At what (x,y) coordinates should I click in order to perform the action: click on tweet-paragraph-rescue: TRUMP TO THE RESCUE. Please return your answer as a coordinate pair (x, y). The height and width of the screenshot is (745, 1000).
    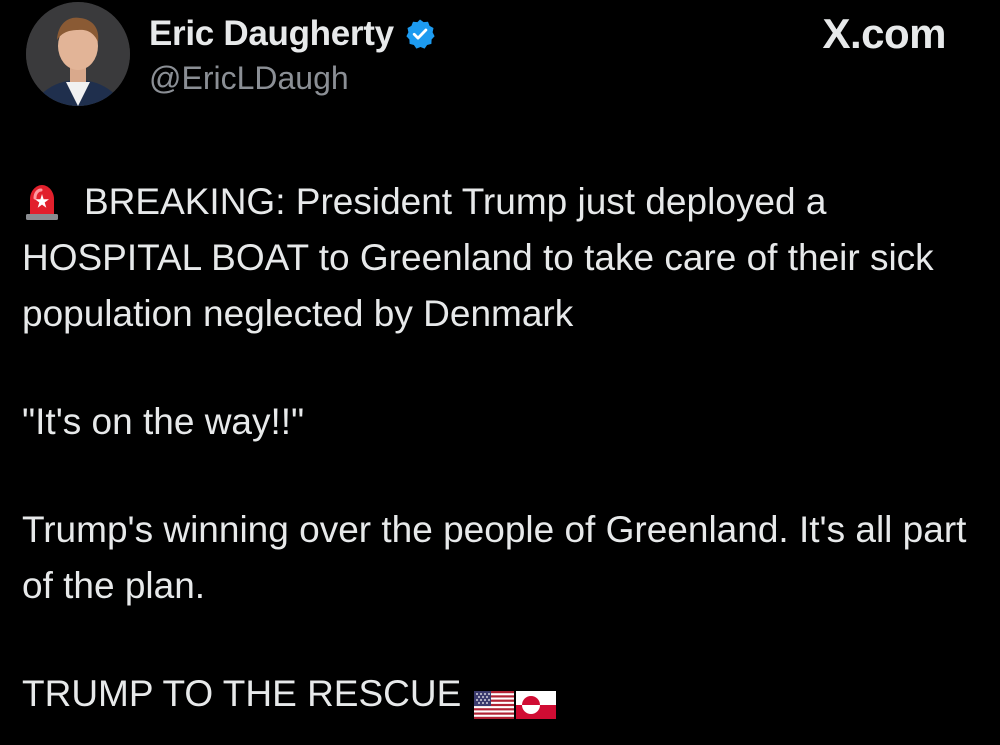
    Looking at the image, I should click on (502, 694).